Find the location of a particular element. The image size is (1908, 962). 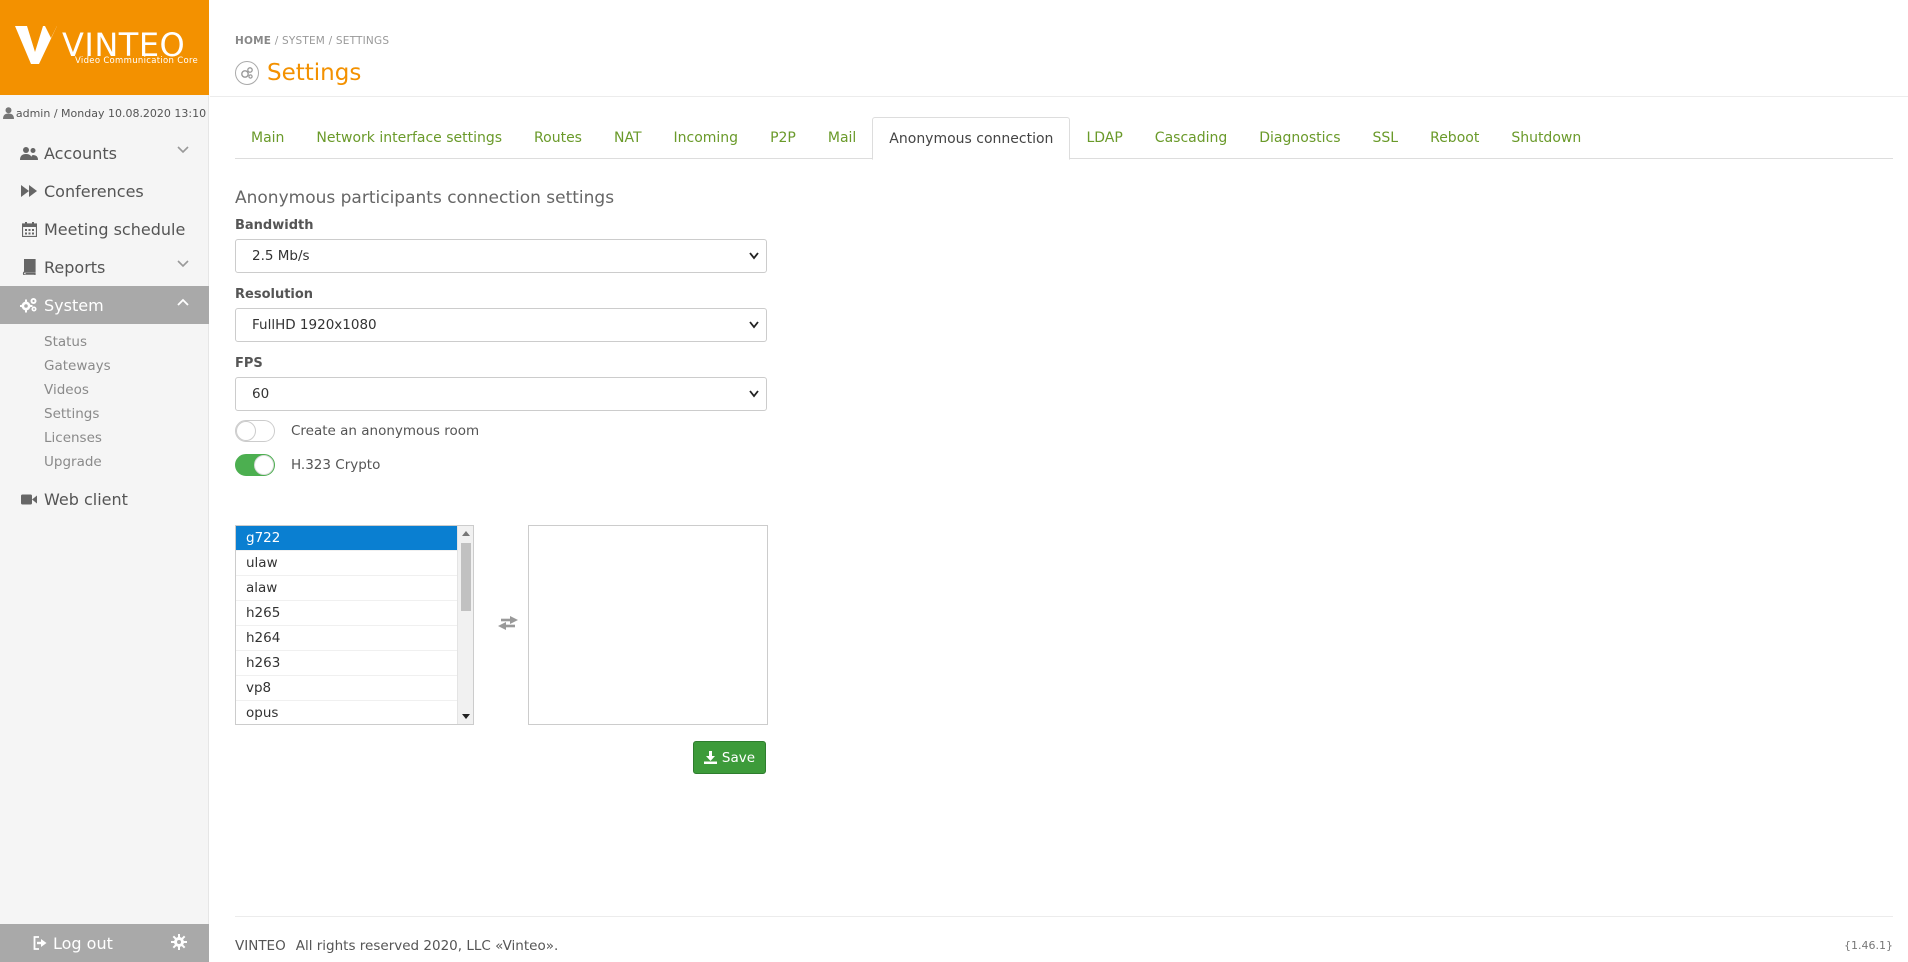

user-info: admin / Monday 10.08.2020 13:10 is located at coordinates (104, 113).